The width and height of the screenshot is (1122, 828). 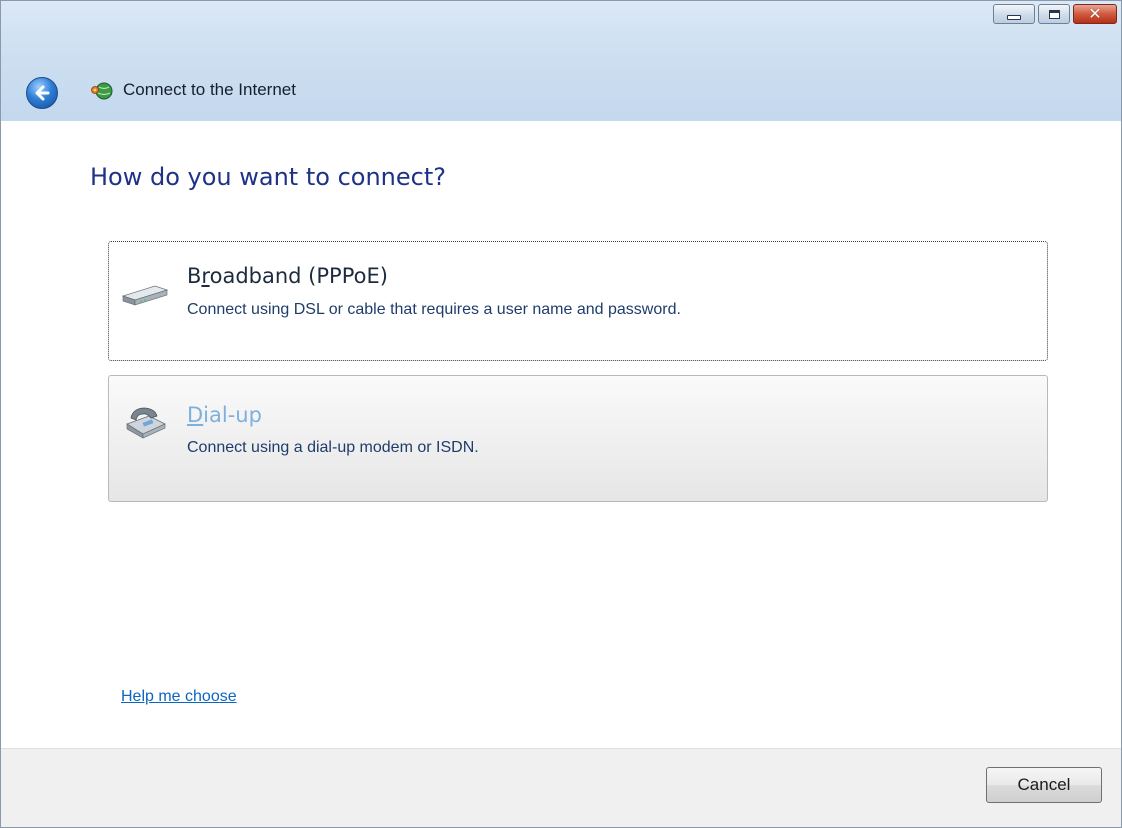 I want to click on caption-buttons: ✕, so click(x=1055, y=14).